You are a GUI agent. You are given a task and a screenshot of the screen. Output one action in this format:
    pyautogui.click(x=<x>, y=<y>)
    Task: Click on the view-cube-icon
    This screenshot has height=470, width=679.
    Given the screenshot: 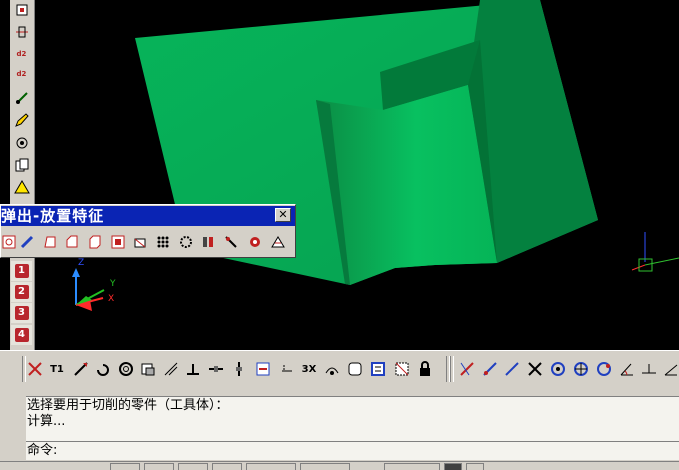 What is the action you would take?
    pyautogui.click(x=21, y=10)
    